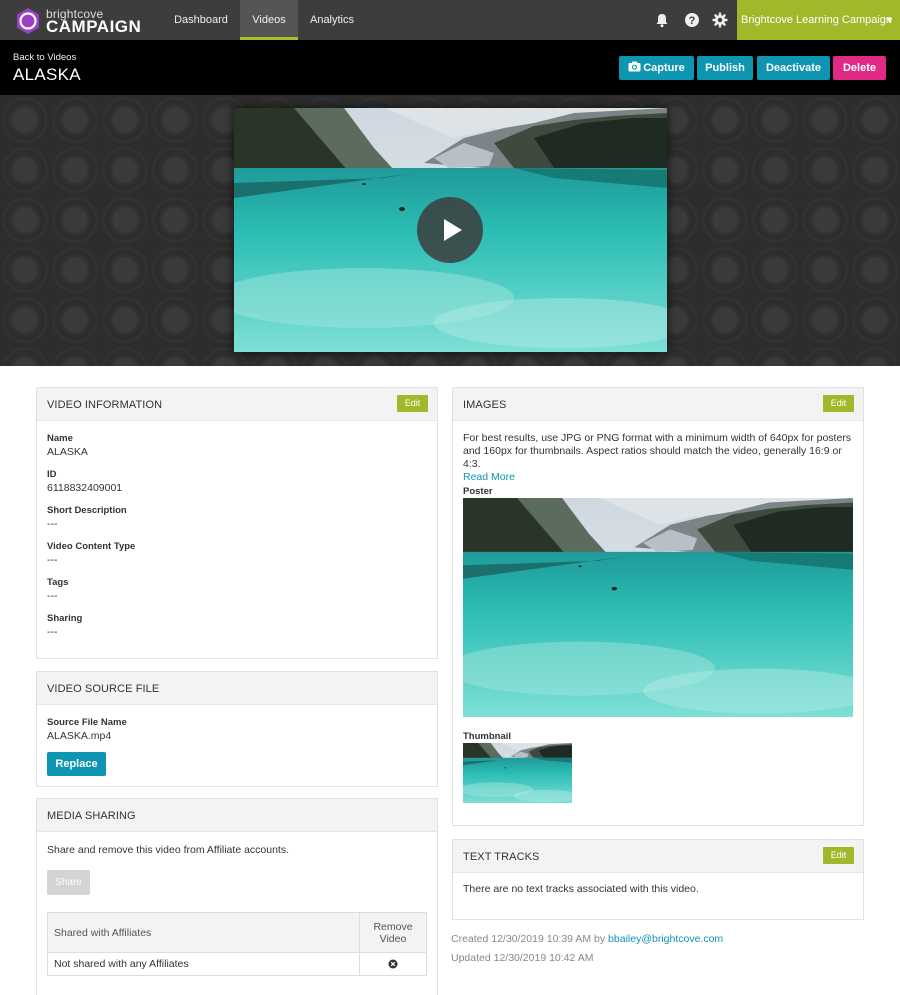  What do you see at coordinates (859, 68) in the screenshot?
I see `delete-button: Delete` at bounding box center [859, 68].